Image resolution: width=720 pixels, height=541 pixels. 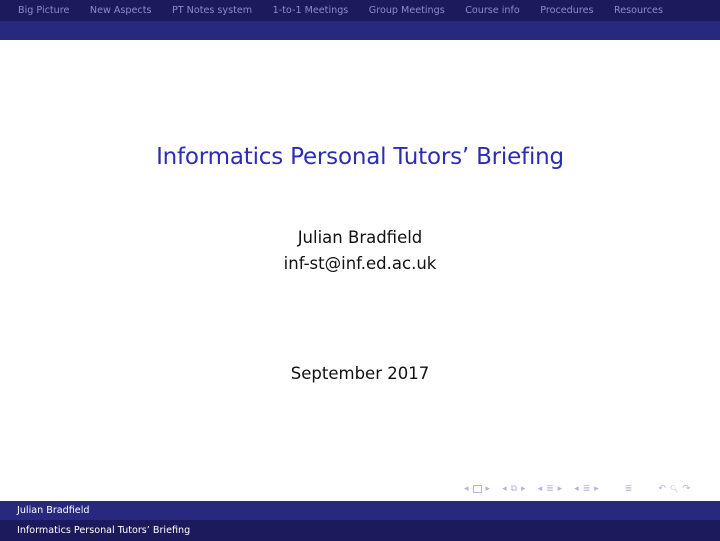 I want to click on slide-email: inf-st@inf.ed.ac.uk, so click(x=360, y=263).